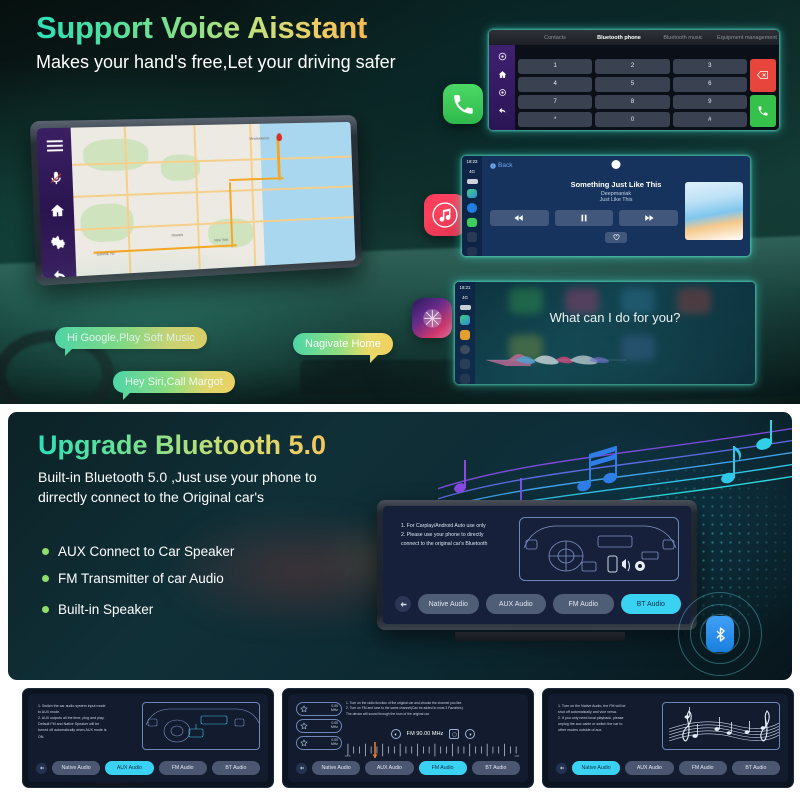 The image size is (800, 800). What do you see at coordinates (470, 734) in the screenshot?
I see `next-station-button` at bounding box center [470, 734].